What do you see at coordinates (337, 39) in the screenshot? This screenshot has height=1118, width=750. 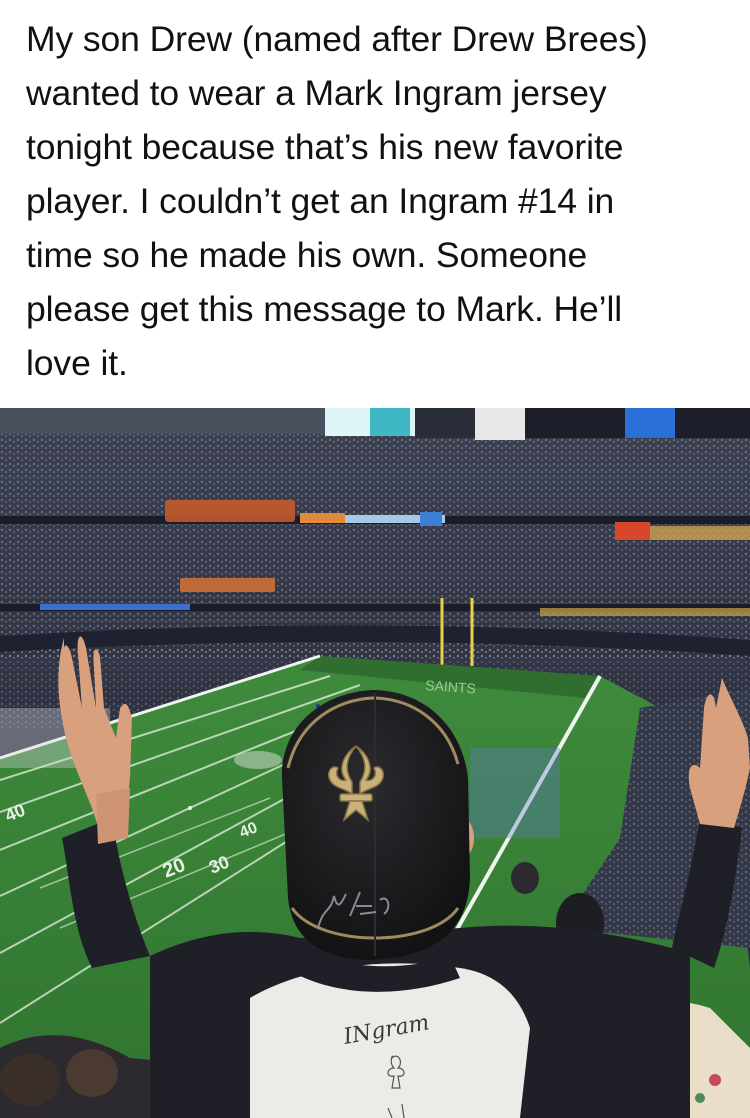 I see `caption-line: My son Drew (named after Drew Brees)` at bounding box center [337, 39].